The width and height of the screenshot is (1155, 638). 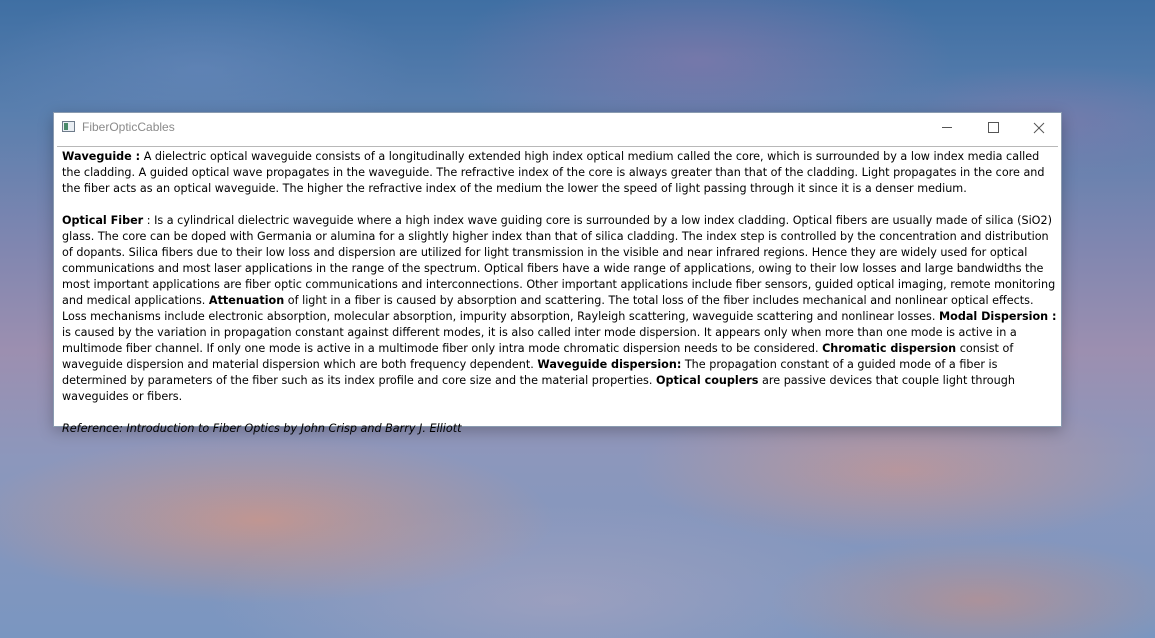 What do you see at coordinates (889, 348) in the screenshot?
I see `chromatic-dispersion-term: Chromatic dispersion` at bounding box center [889, 348].